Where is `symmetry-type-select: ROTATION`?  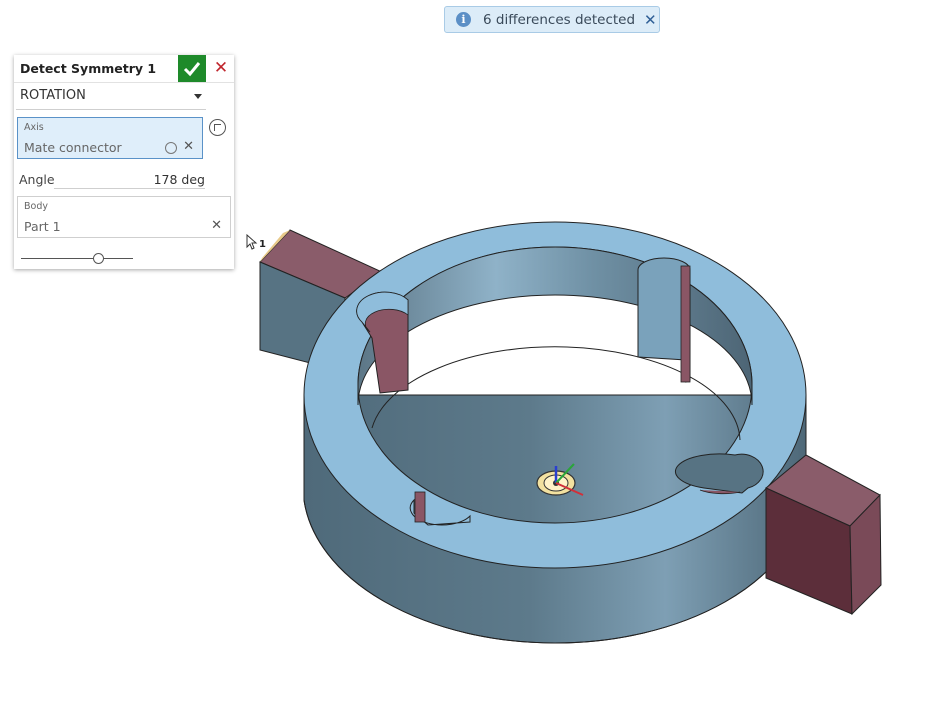 symmetry-type-select: ROTATION is located at coordinates (111, 97).